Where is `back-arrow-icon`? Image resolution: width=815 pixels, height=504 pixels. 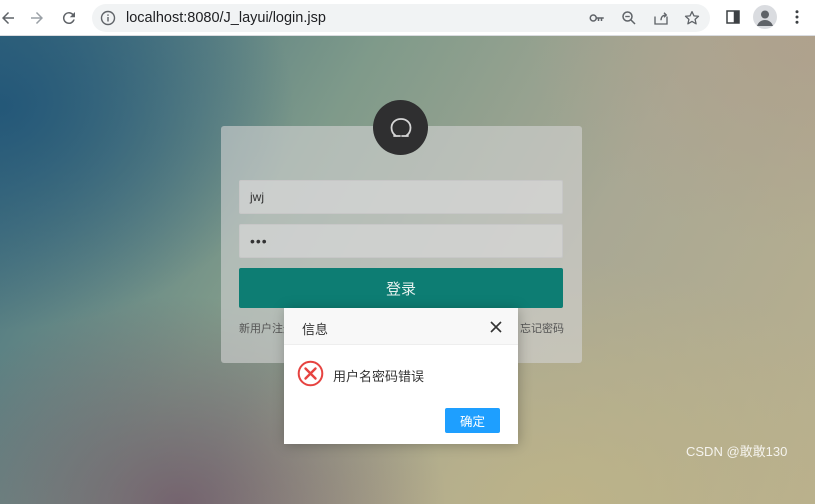 back-arrow-icon is located at coordinates (10, 18).